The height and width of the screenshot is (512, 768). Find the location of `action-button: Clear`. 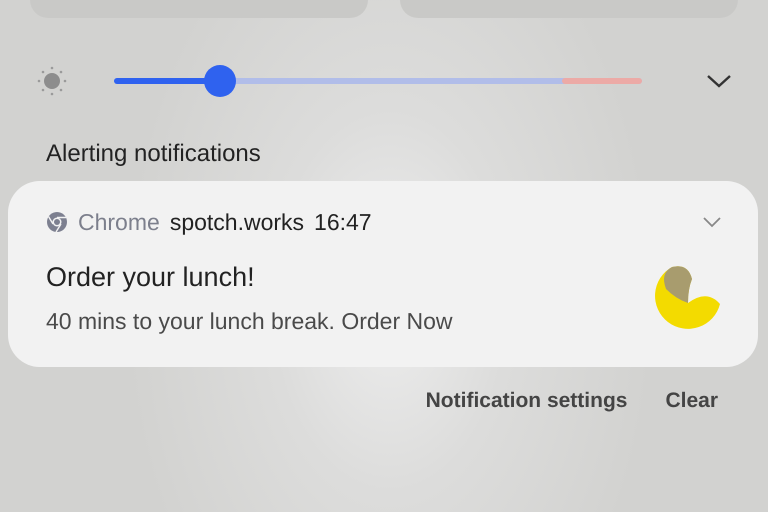

action-button: Clear is located at coordinates (691, 400).